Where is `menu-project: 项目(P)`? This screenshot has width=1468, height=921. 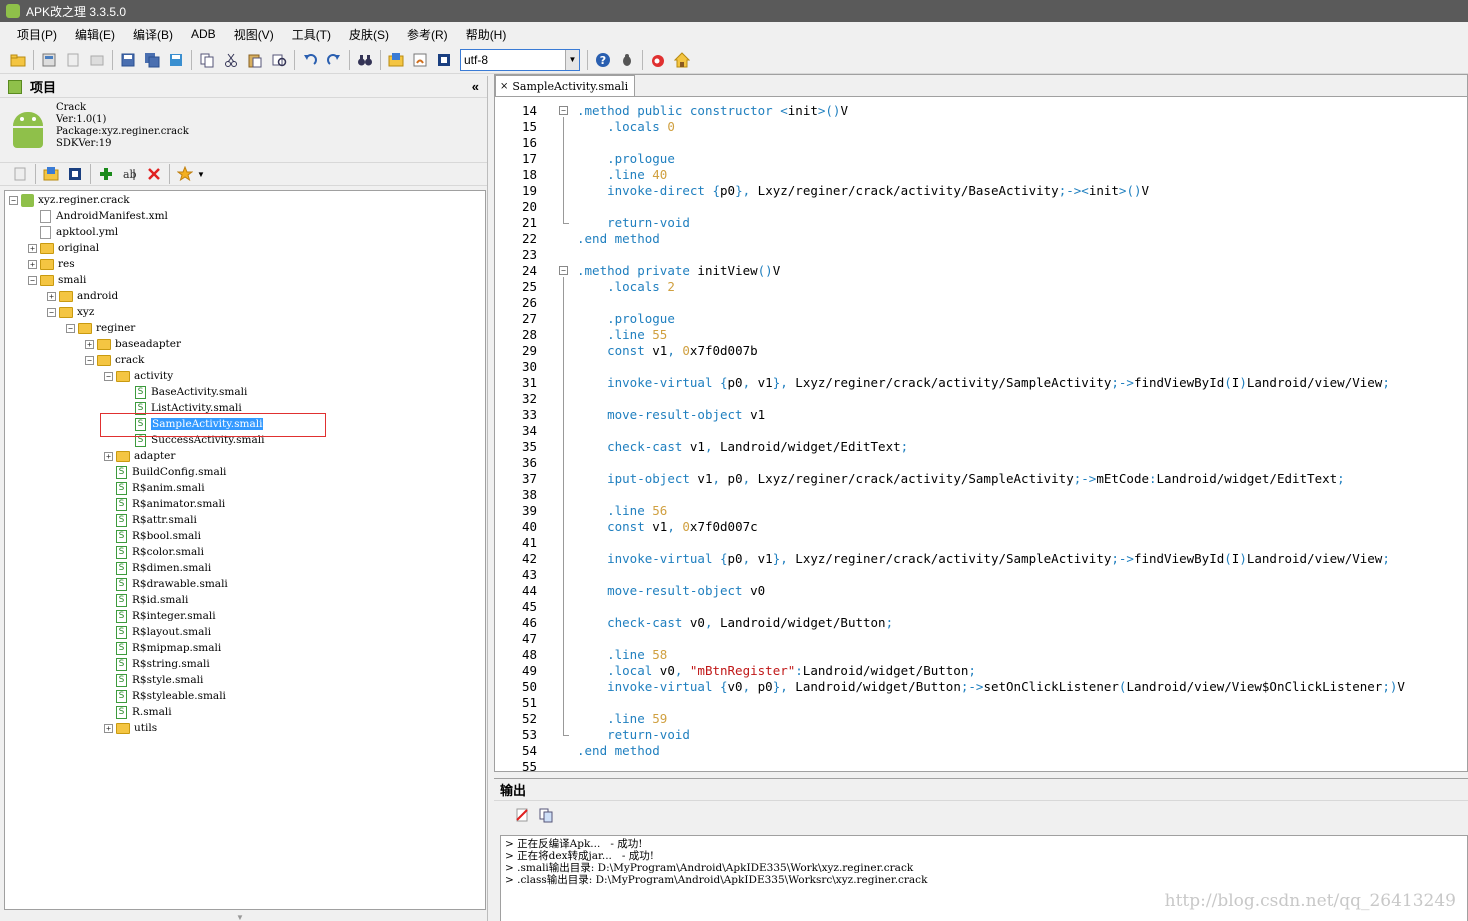
menu-project: 项目(P) is located at coordinates (37, 34).